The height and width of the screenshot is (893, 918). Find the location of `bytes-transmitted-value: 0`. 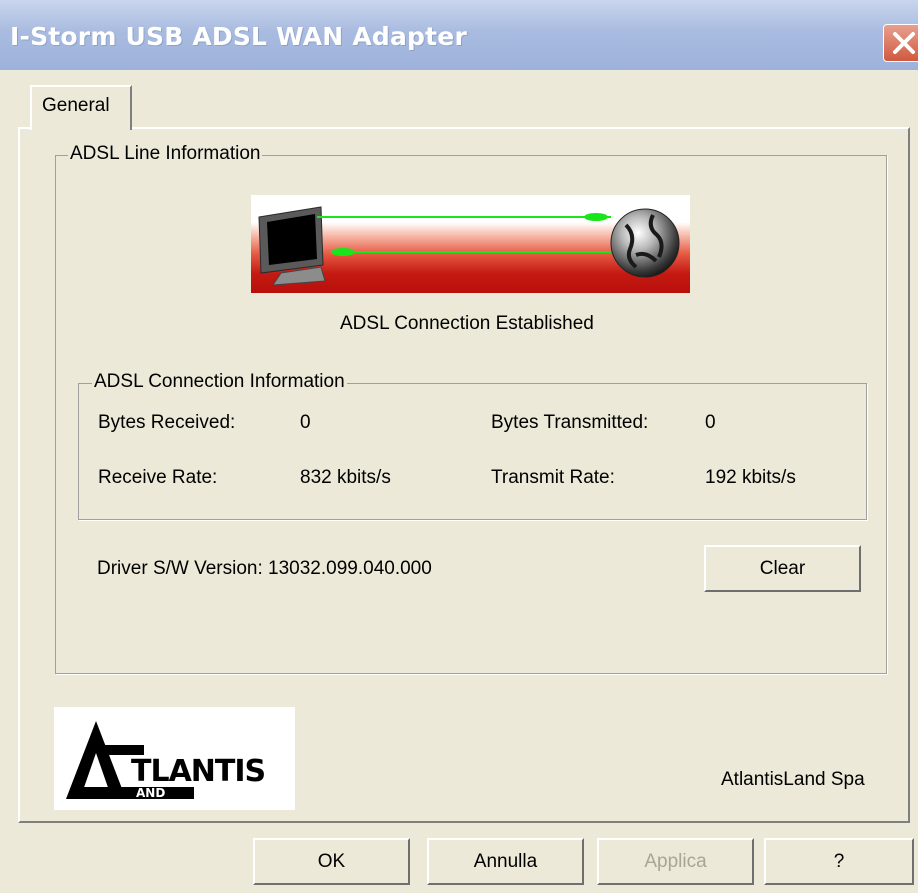

bytes-transmitted-value: 0 is located at coordinates (710, 422).